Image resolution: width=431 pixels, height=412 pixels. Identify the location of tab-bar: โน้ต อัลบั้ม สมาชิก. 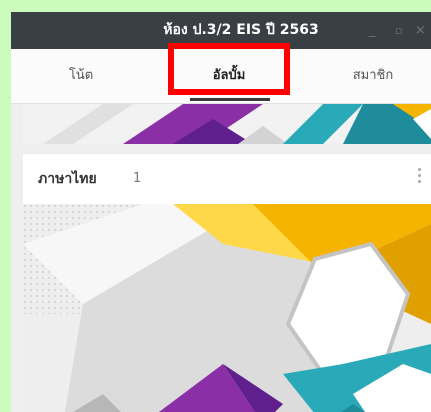
(221, 73).